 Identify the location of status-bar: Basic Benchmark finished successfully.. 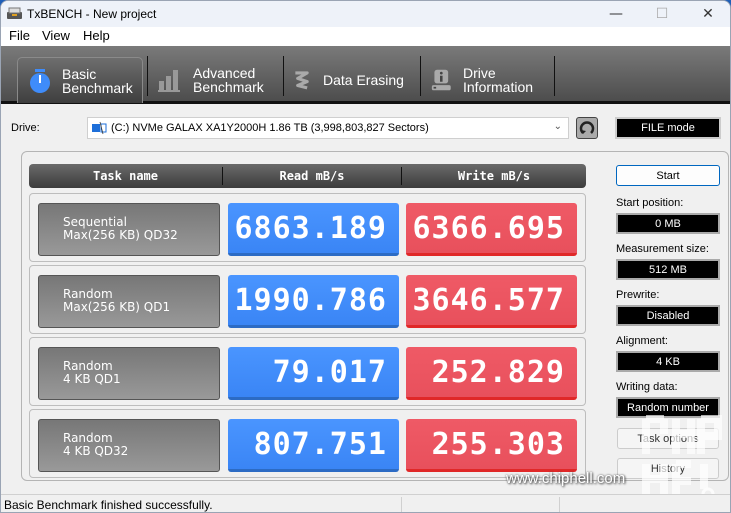
(365, 503).